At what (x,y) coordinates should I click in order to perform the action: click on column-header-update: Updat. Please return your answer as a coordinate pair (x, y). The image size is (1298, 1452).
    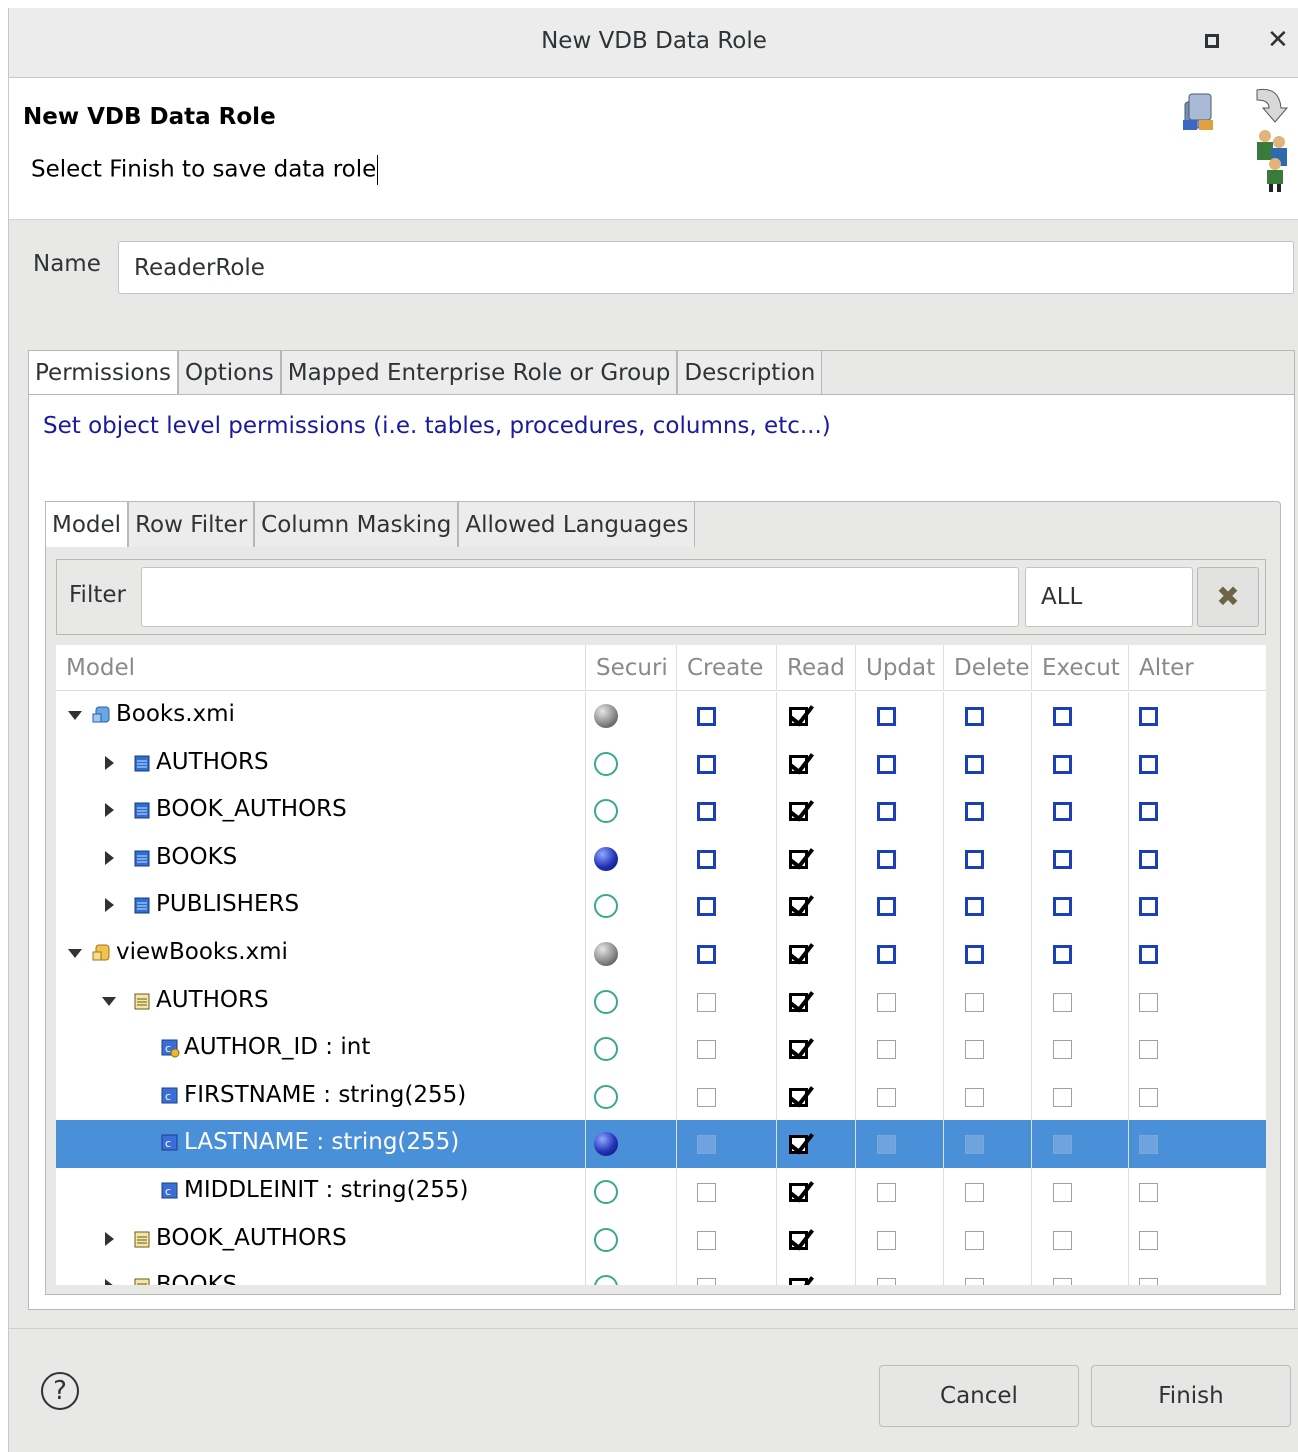
    Looking at the image, I should click on (900, 668).